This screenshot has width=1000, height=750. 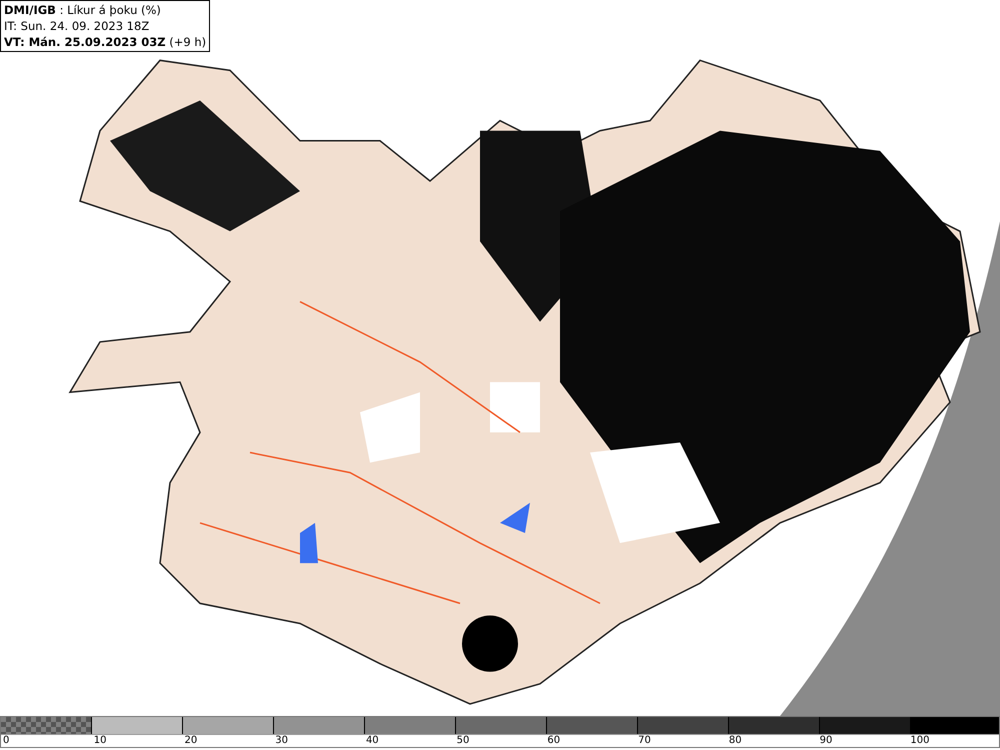 What do you see at coordinates (105, 42) in the screenshot?
I see `info-line: VT: Mán. 25.09.2023 03Z (+9 h)` at bounding box center [105, 42].